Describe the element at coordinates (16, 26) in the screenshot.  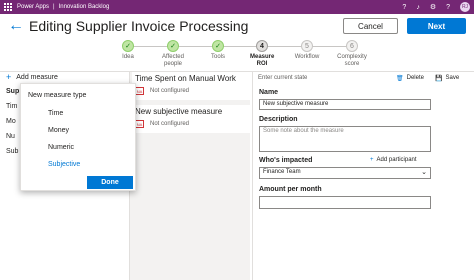
I see `back-arrow-icon: ←` at that location.